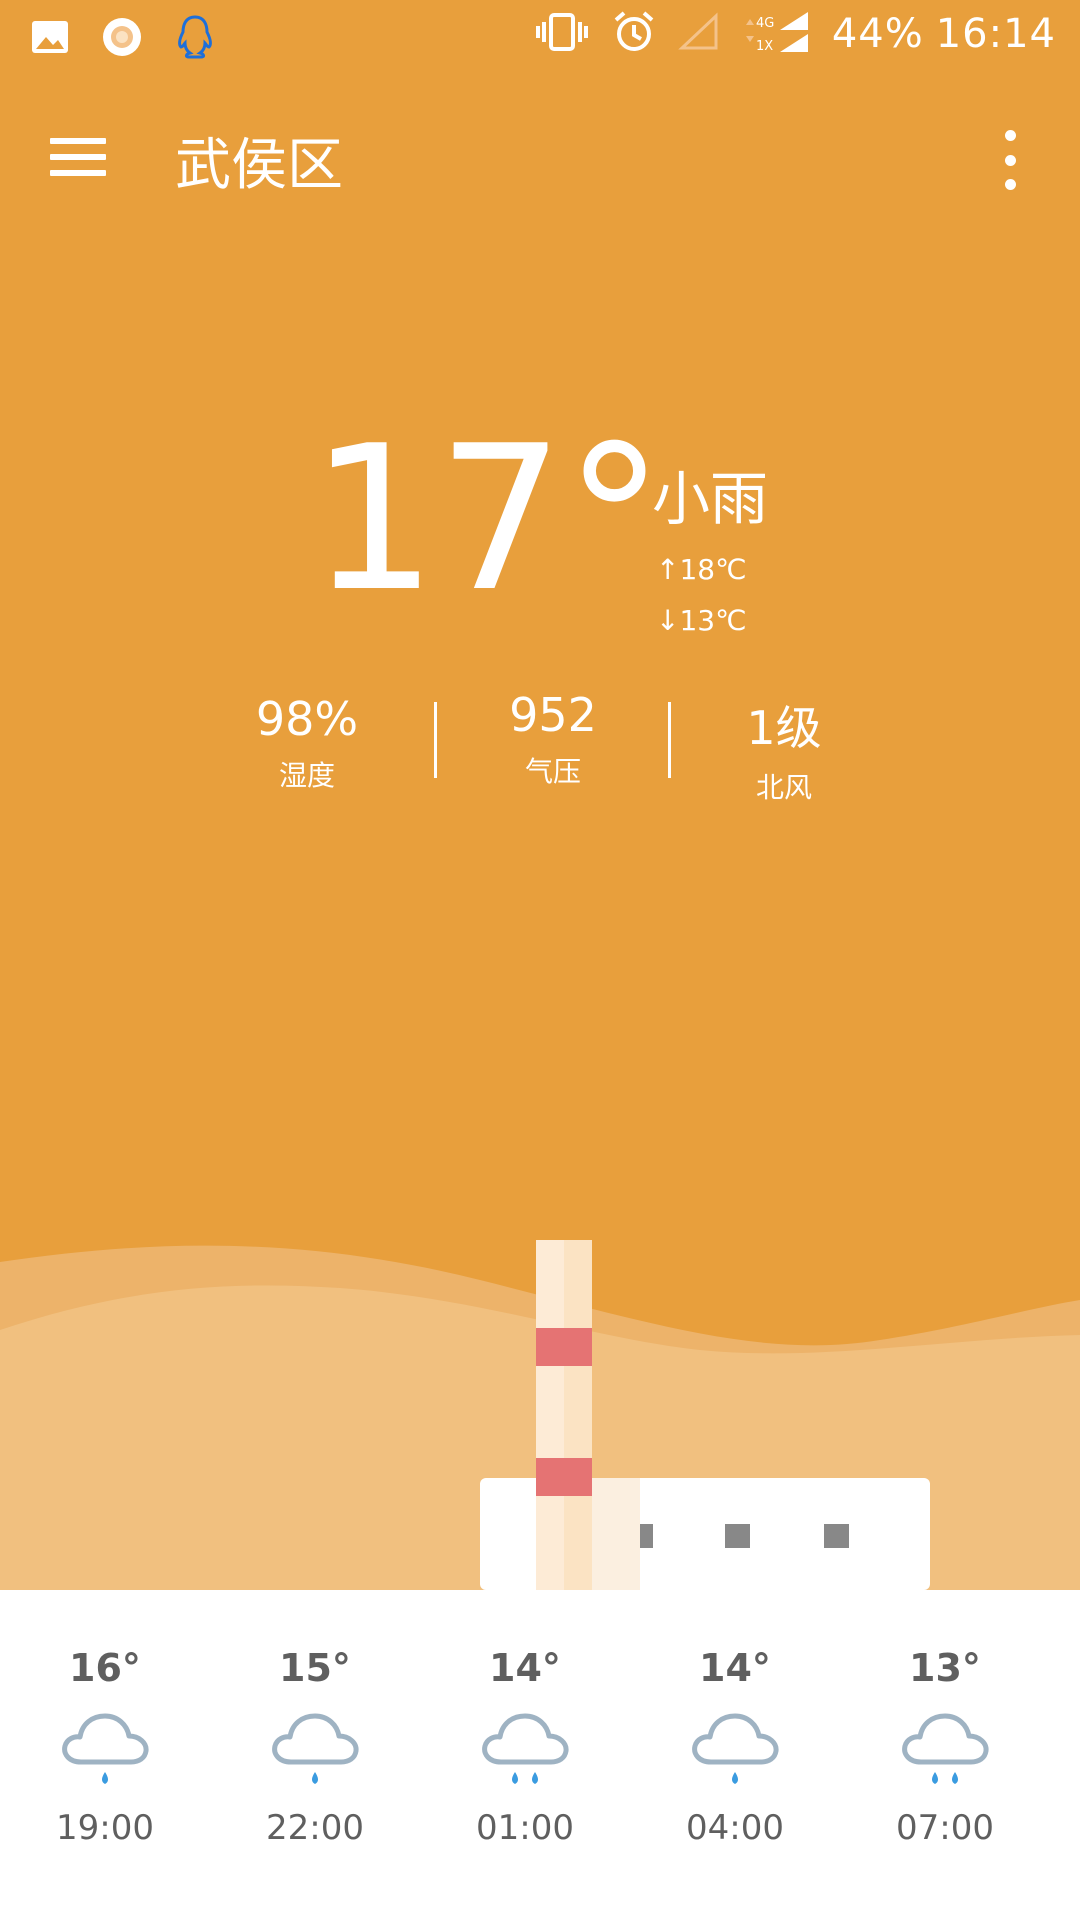  I want to click on forecast-item: 14° 04:00, so click(735, 1719).